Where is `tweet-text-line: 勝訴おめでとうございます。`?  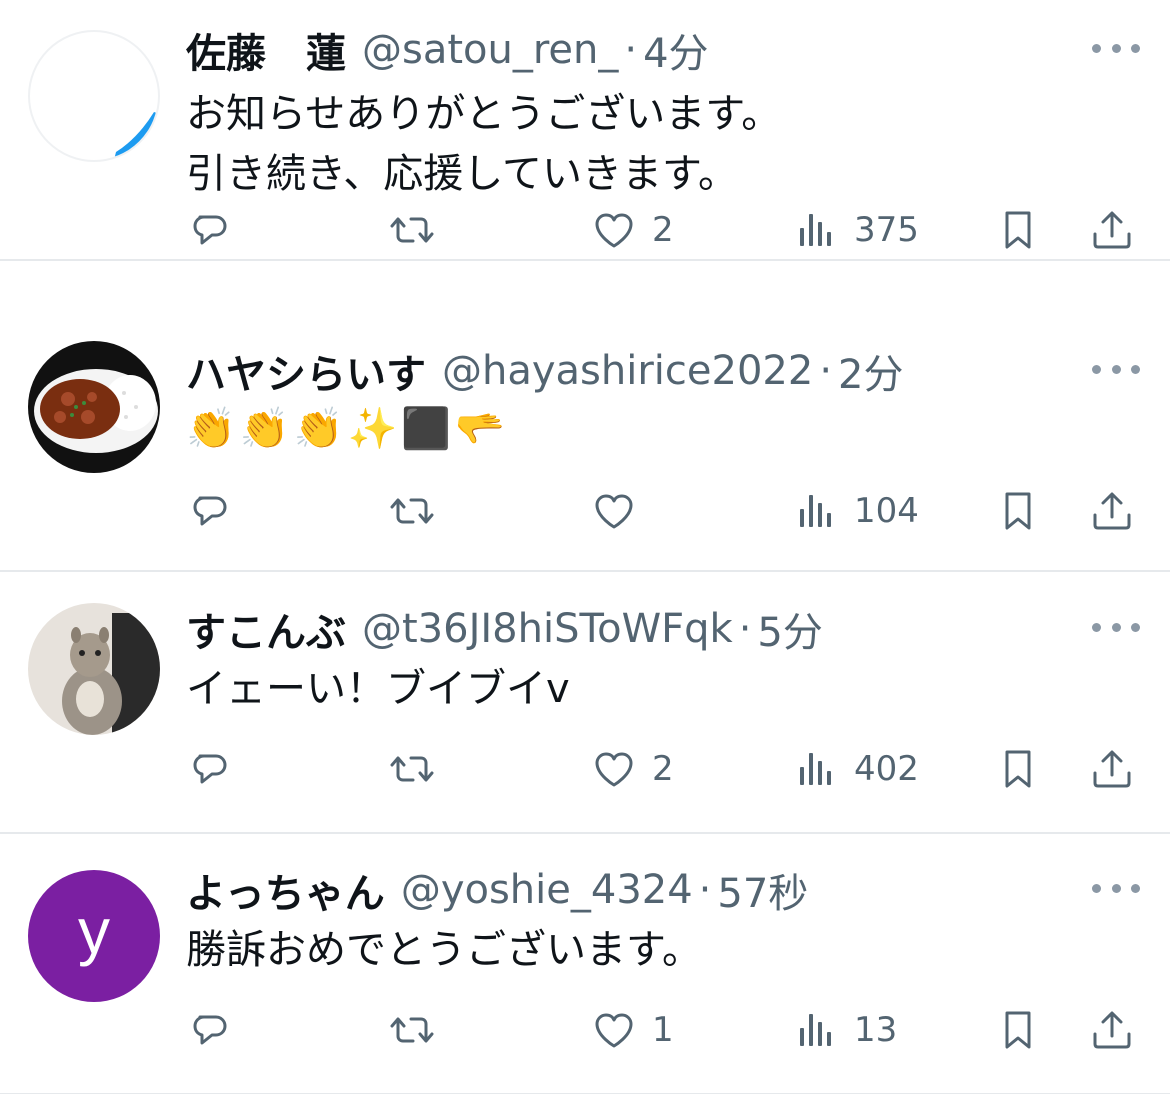
tweet-text-line: 勝訴おめでとうございます。 is located at coordinates (444, 950).